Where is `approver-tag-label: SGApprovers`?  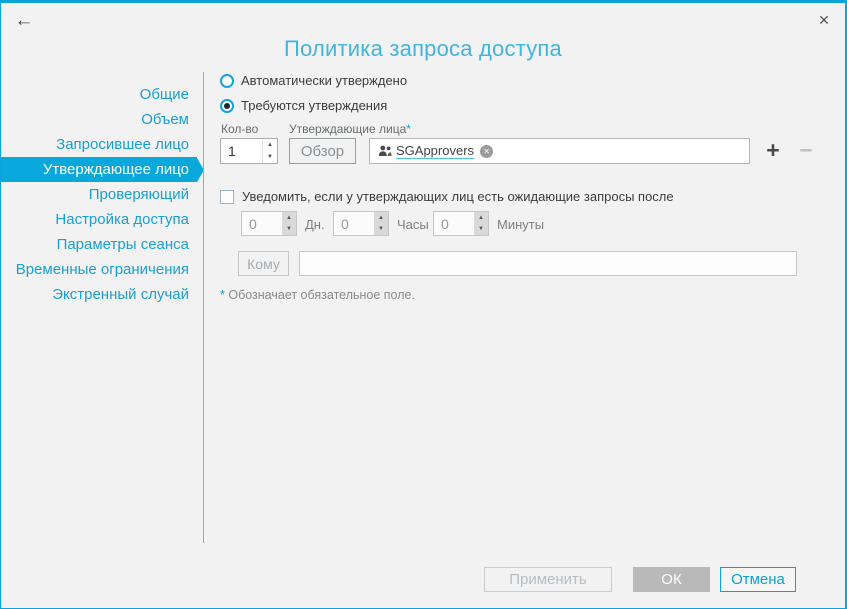
approver-tag-label: SGApprovers is located at coordinates (435, 151).